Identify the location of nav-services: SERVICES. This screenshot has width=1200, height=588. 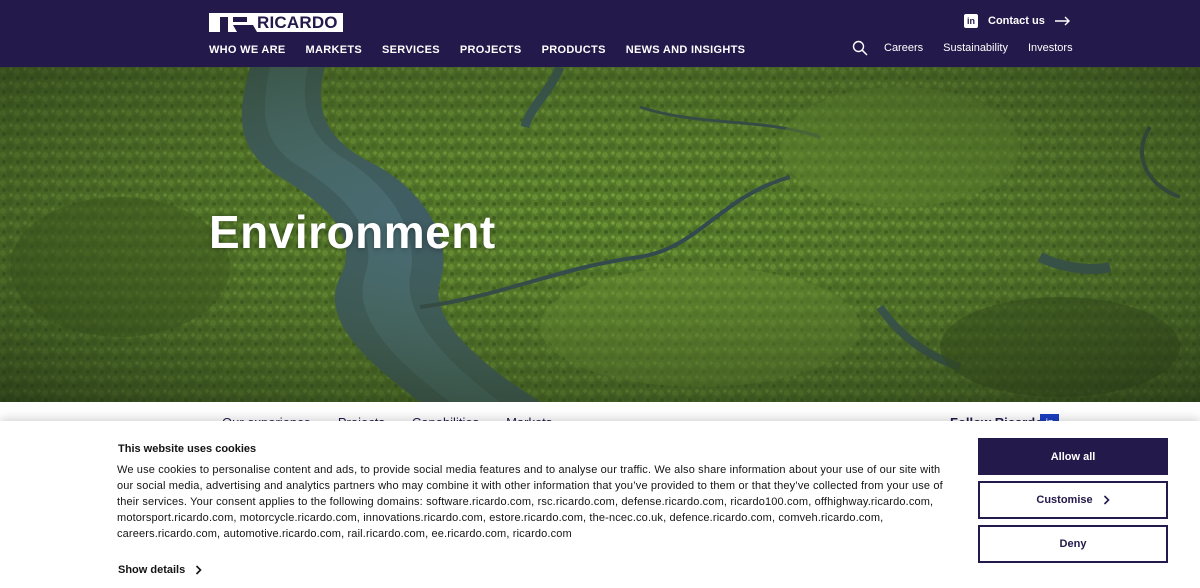
(411, 50).